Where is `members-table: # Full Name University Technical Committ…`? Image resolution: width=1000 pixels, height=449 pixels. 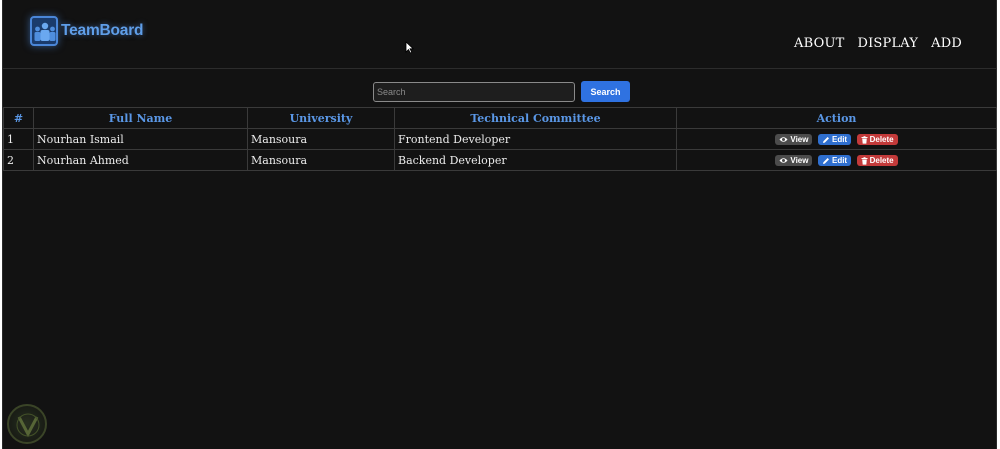
members-table: # Full Name University Technical Committ… is located at coordinates (500, 139).